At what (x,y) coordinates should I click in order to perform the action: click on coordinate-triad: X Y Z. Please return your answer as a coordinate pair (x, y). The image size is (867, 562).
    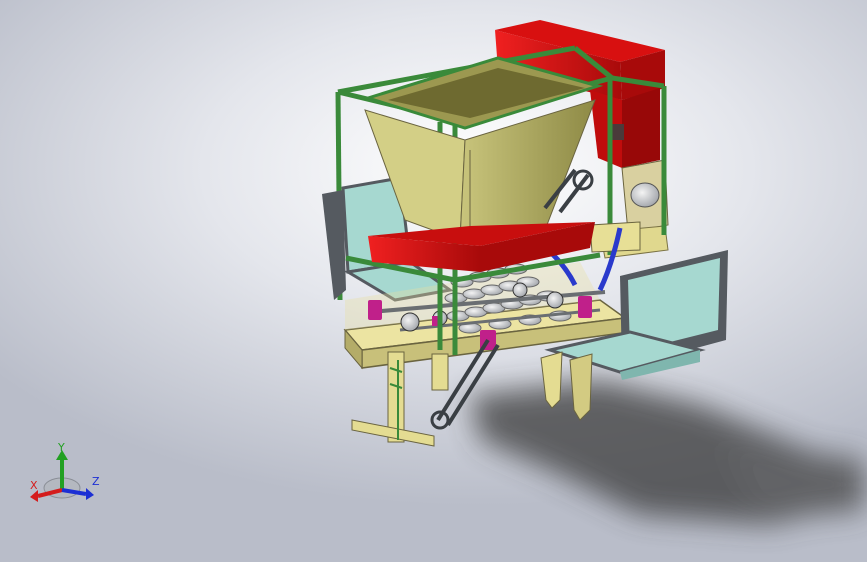
    Looking at the image, I should click on (65, 475).